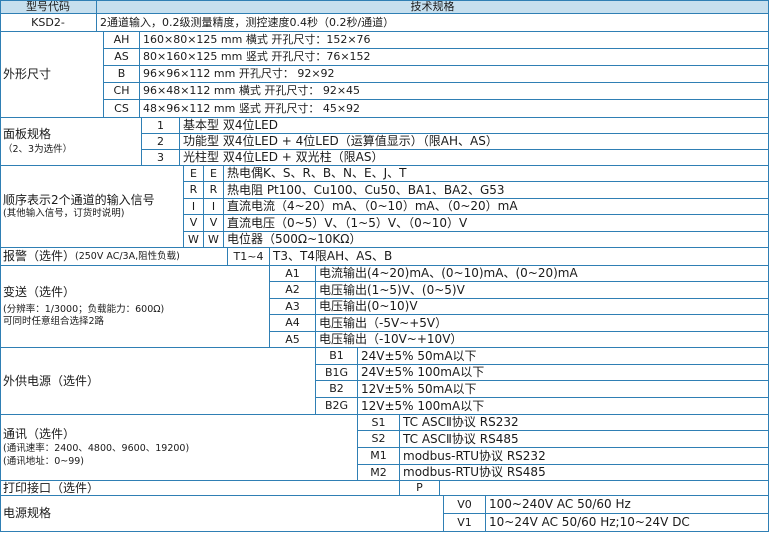 The image size is (769, 533). What do you see at coordinates (337, 389) in the screenshot?
I see `supply-code: B2` at bounding box center [337, 389].